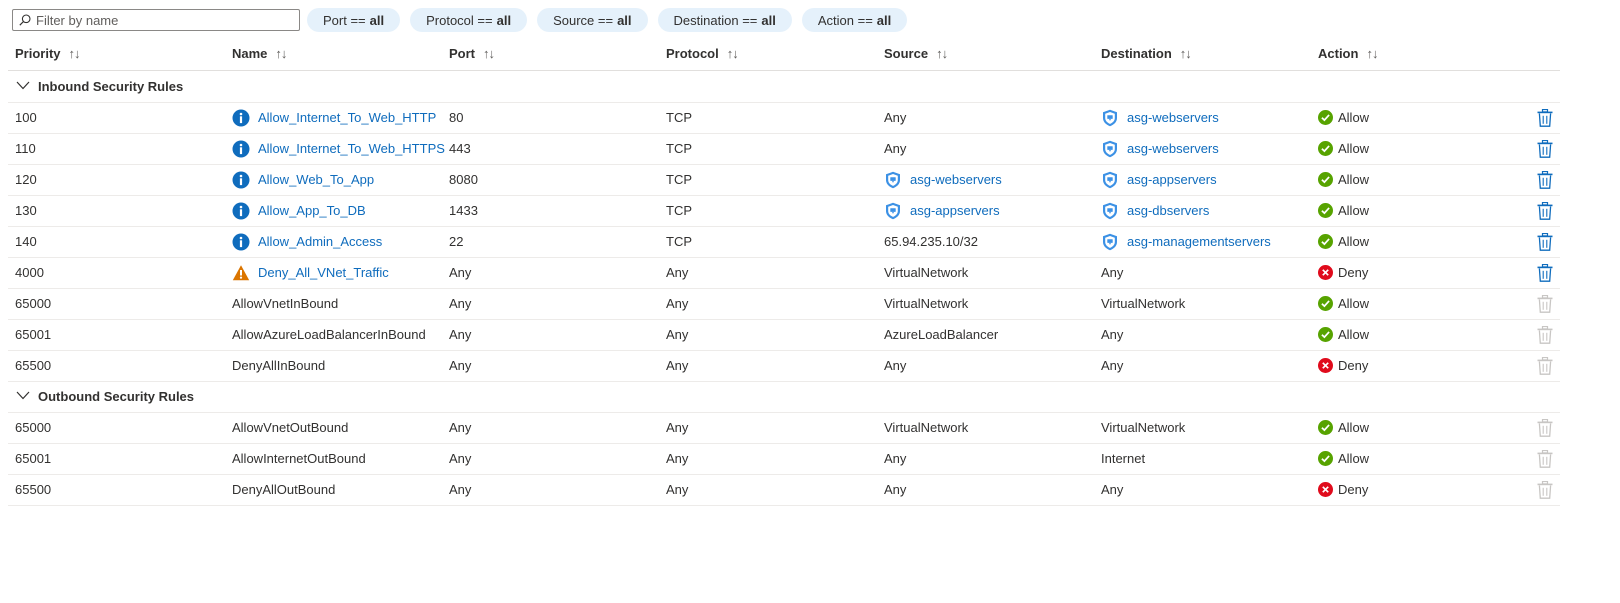 Image resolution: width=1620 pixels, height=603 pixels. Describe the element at coordinates (312, 210) in the screenshot. I see `rule-name-link: Allow_App_To_DB` at that location.